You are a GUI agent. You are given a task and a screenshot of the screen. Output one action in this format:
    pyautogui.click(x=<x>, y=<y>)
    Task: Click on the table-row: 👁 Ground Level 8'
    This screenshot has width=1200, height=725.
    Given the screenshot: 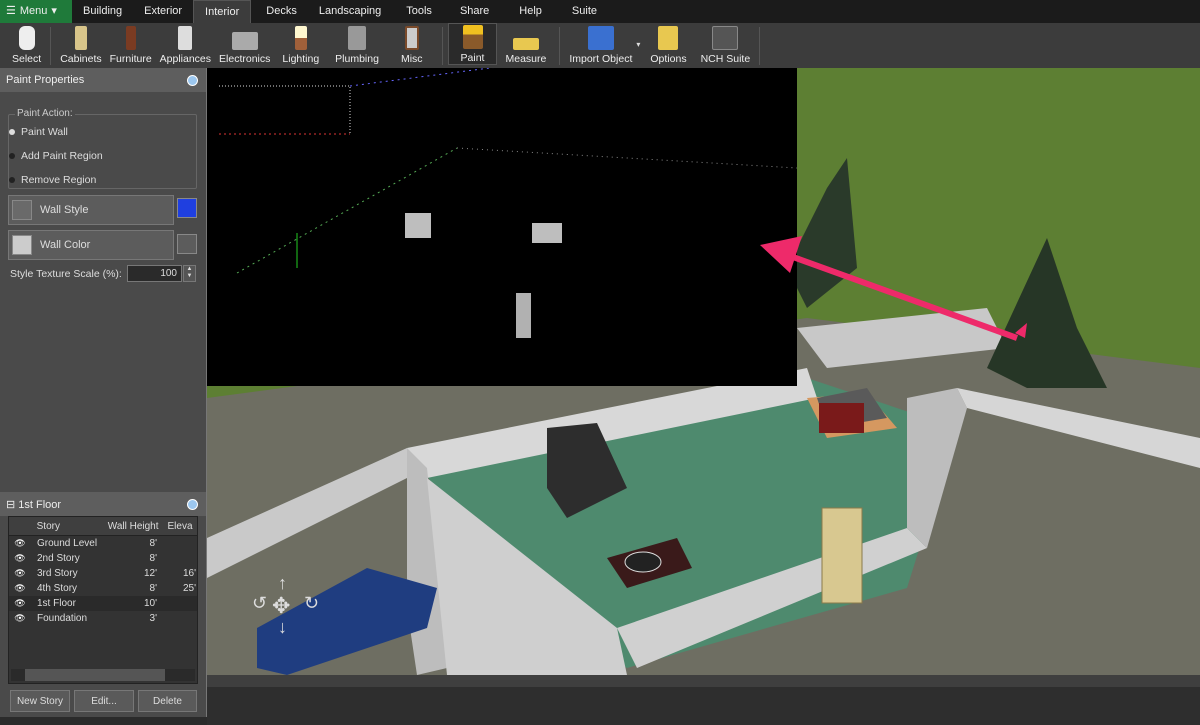 What is the action you would take?
    pyautogui.click(x=103, y=543)
    